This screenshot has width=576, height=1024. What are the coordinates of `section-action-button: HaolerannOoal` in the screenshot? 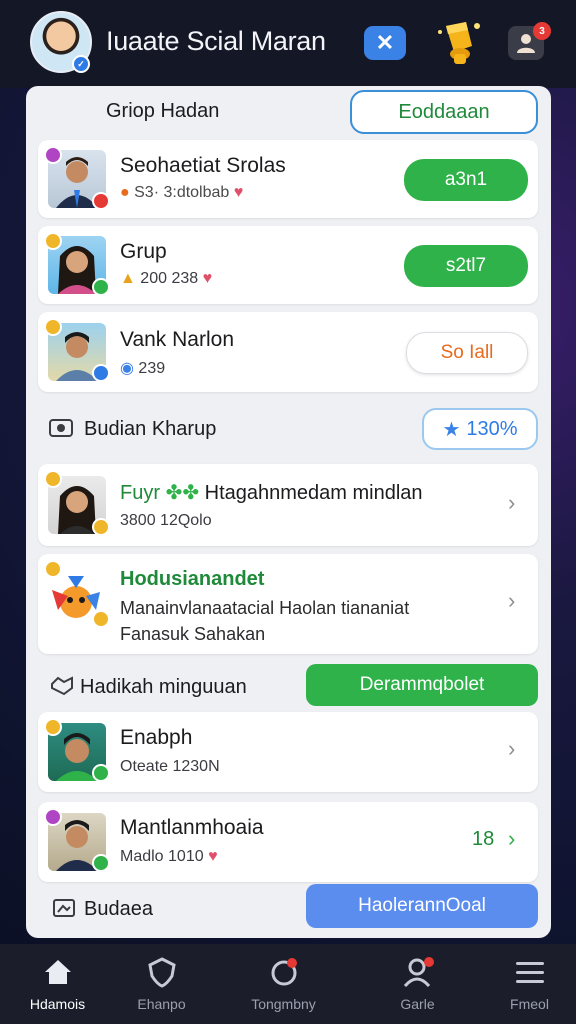 It's located at (422, 906).